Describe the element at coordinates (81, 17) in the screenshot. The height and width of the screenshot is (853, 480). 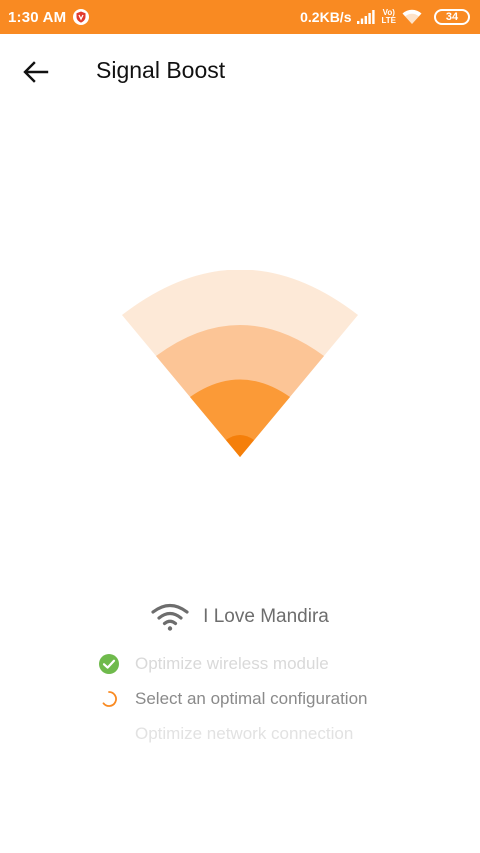
I see `shield-app-icon` at that location.